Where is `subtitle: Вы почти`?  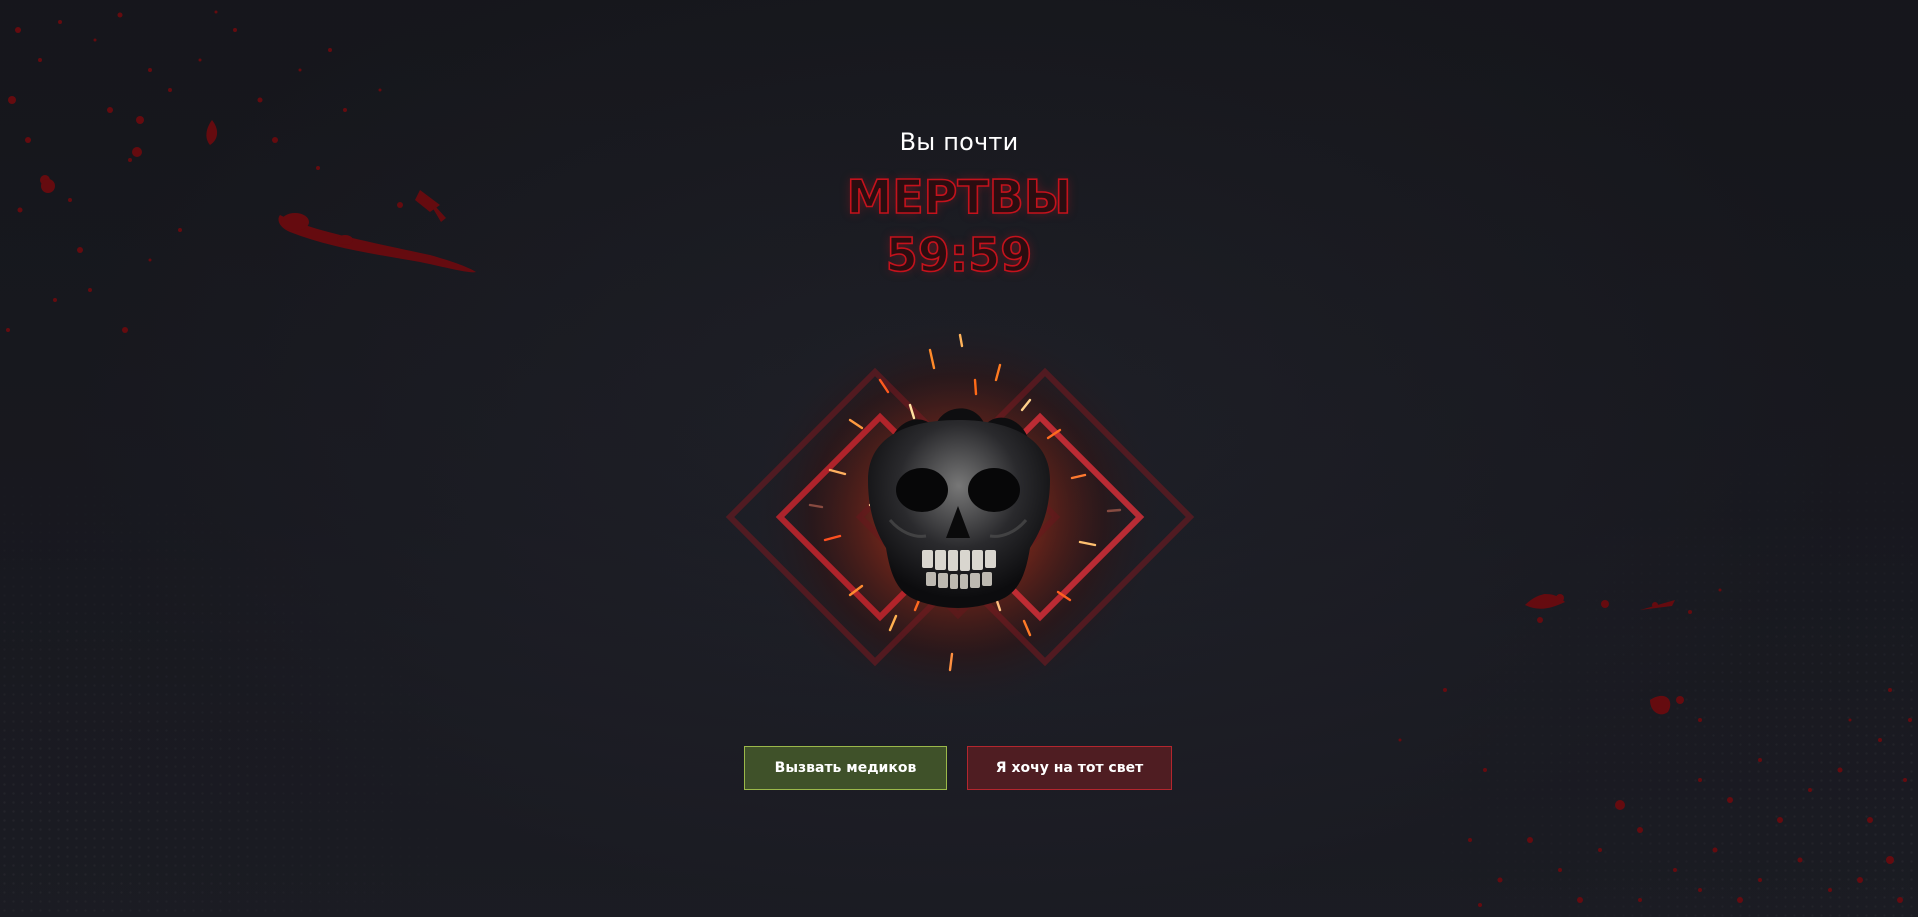
subtitle: Вы почти is located at coordinates (959, 142).